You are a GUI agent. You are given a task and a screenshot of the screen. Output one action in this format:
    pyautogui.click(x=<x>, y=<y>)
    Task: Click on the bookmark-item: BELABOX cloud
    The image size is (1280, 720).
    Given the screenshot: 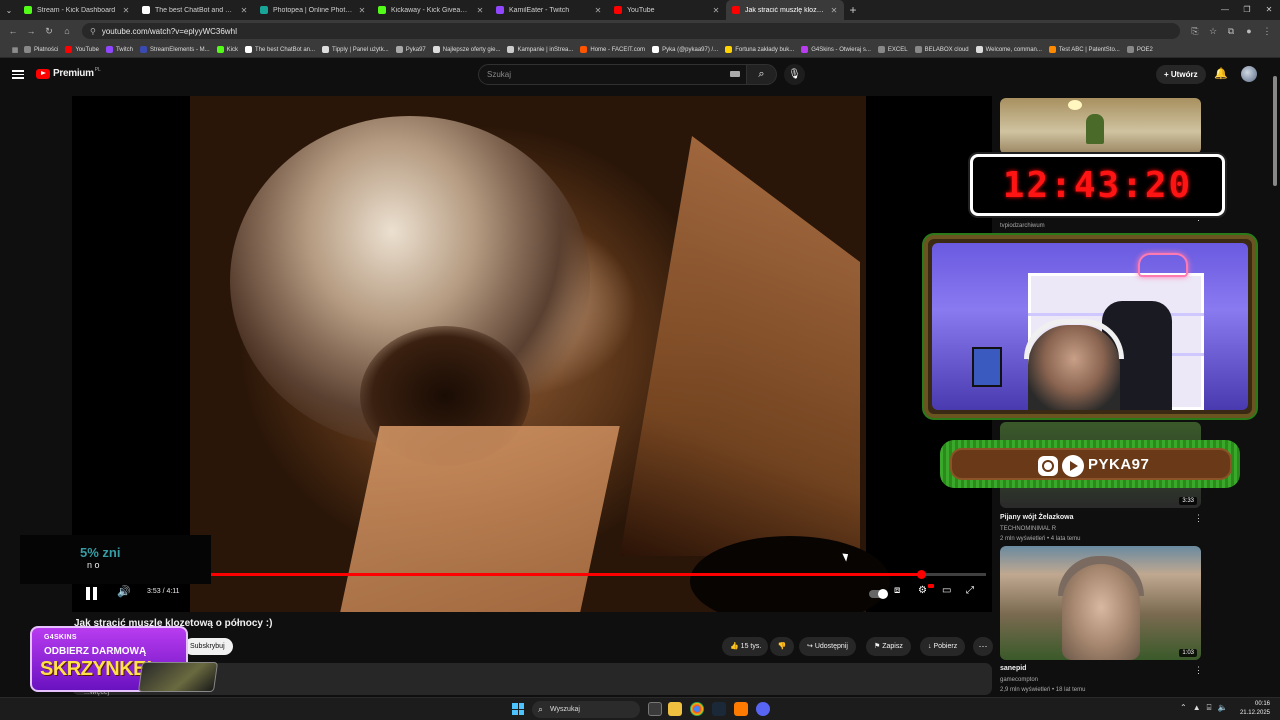 What is the action you would take?
    pyautogui.click(x=941, y=49)
    